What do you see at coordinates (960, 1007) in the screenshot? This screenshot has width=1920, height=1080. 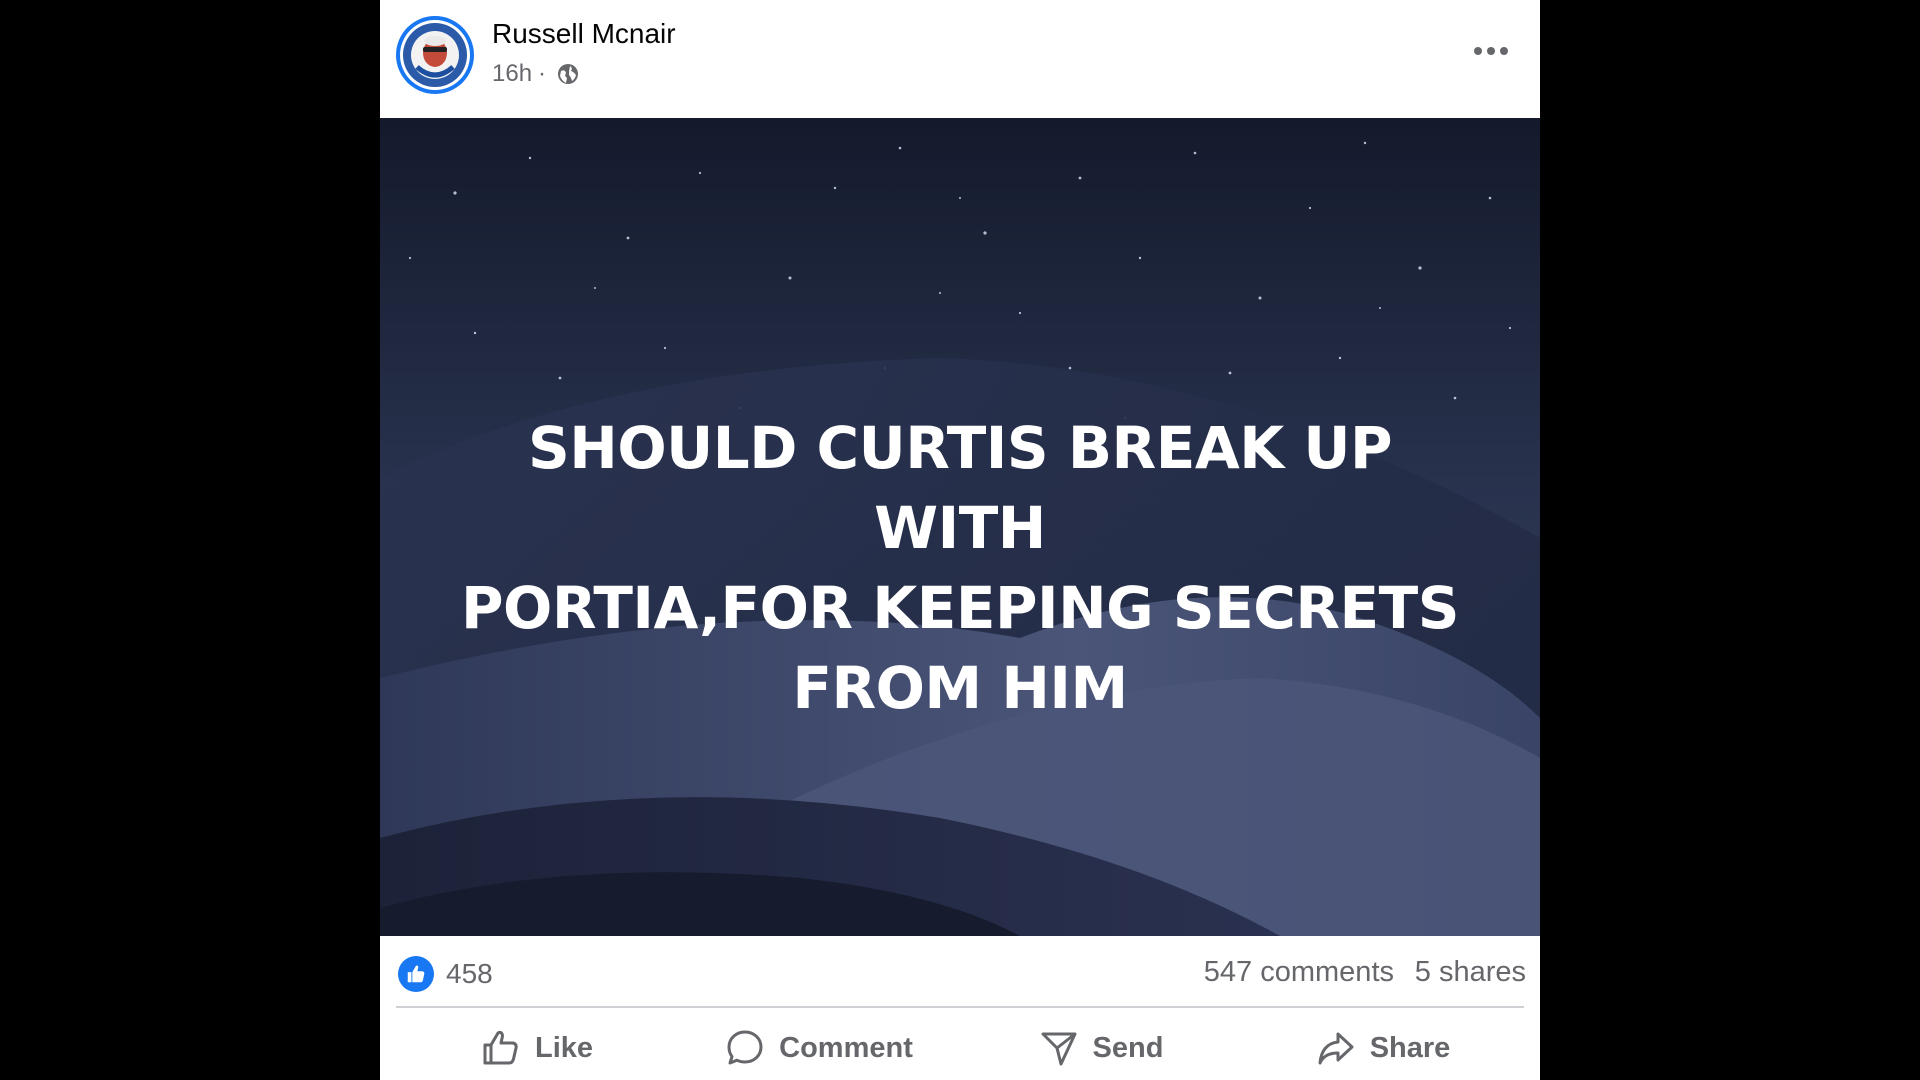 I see `divider` at bounding box center [960, 1007].